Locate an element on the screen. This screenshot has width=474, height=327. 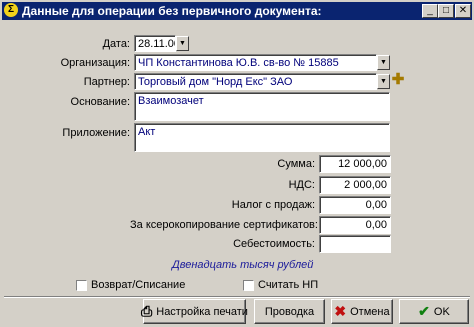
printer-wrench-icon: ⎙ is located at coordinates (147, 311).